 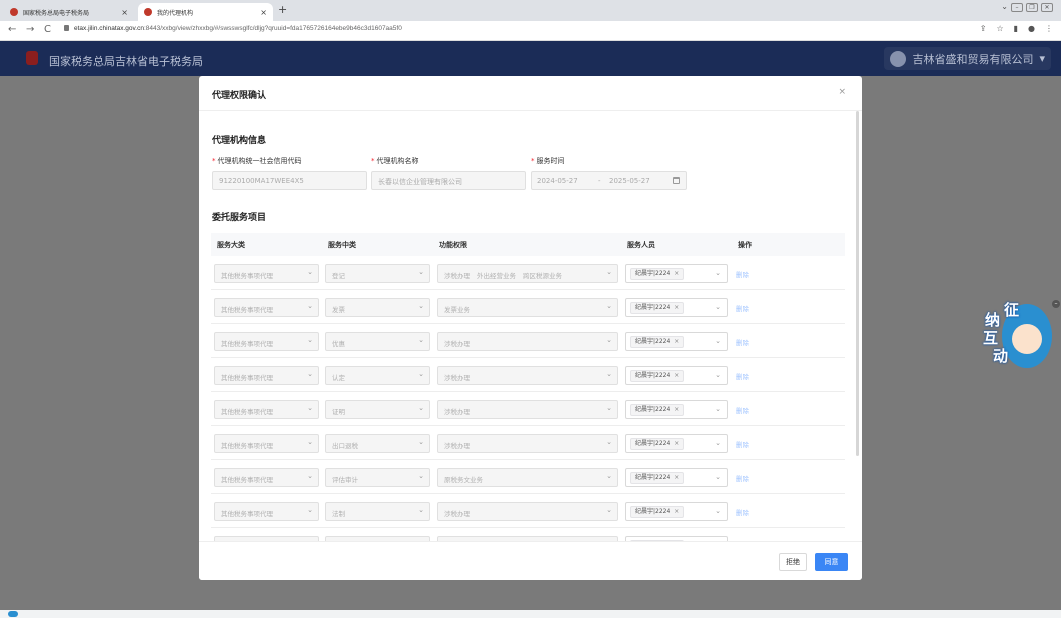 I want to click on service-middle-select: 登记 ⌄, so click(x=377, y=273).